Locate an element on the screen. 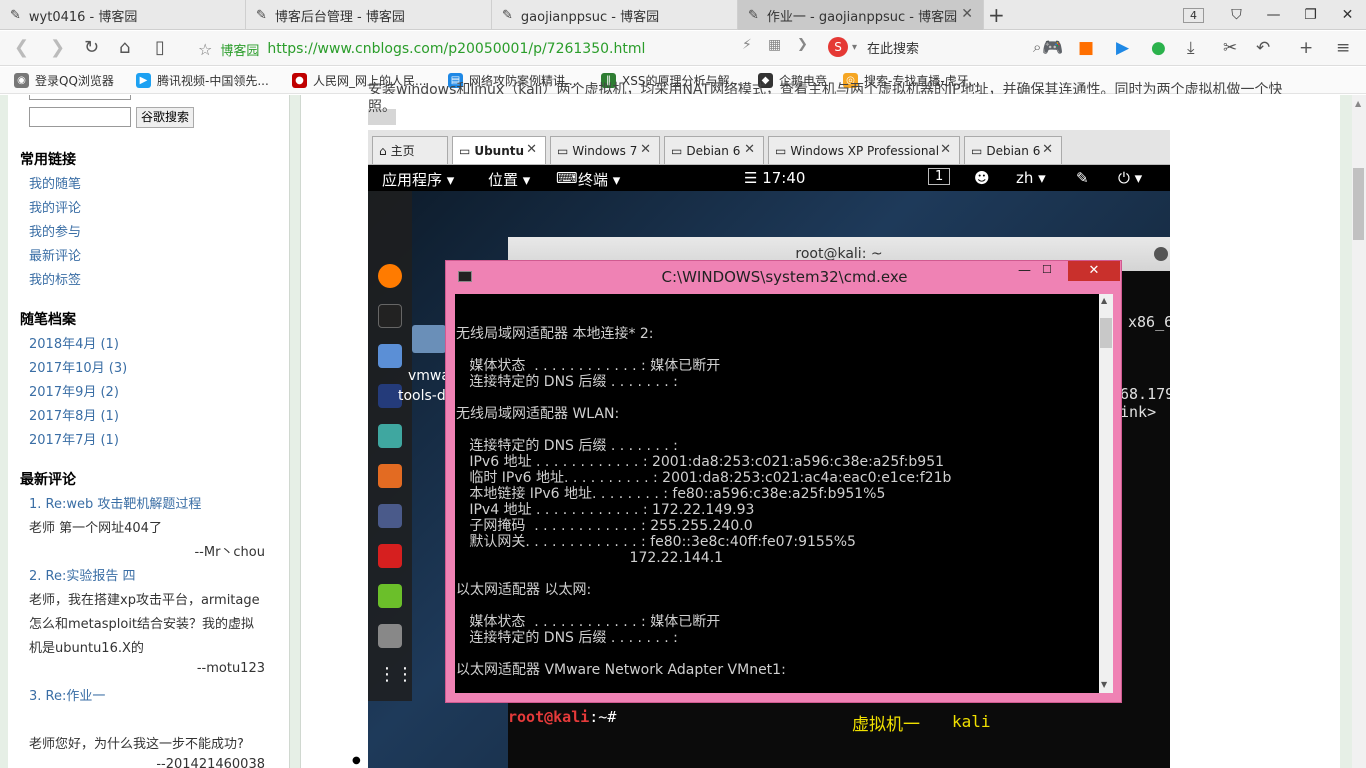 The width and height of the screenshot is (1366, 768). faraday-icon is located at coordinates (390, 556).